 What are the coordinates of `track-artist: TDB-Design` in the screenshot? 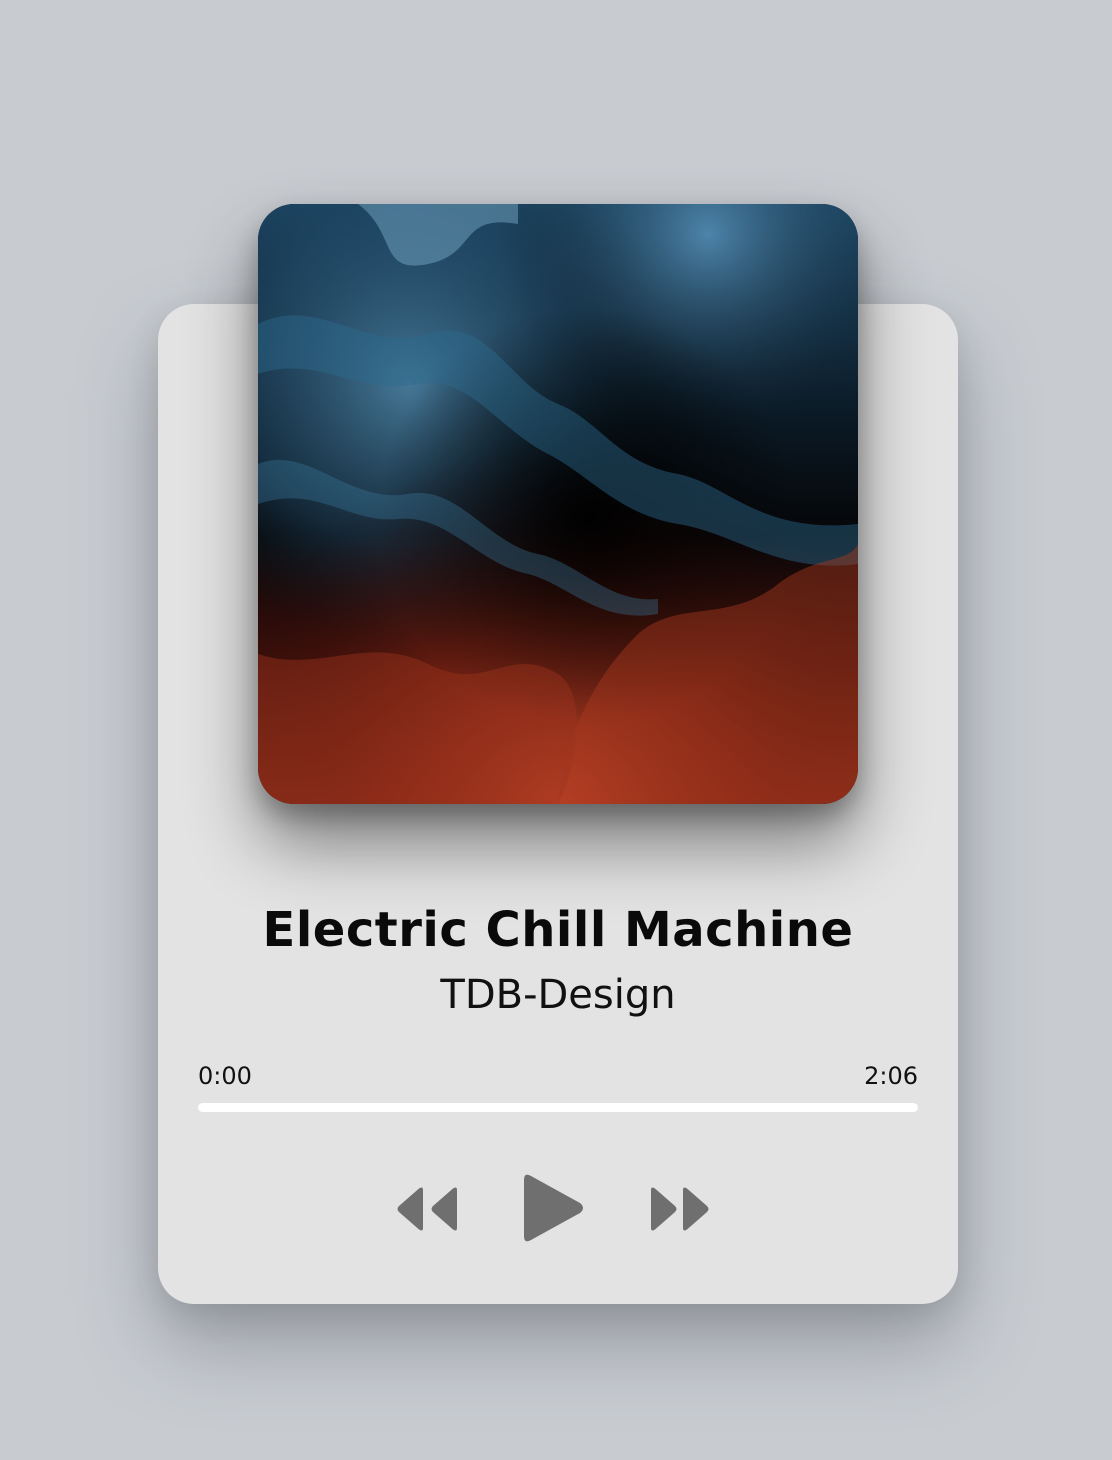 It's located at (558, 995).